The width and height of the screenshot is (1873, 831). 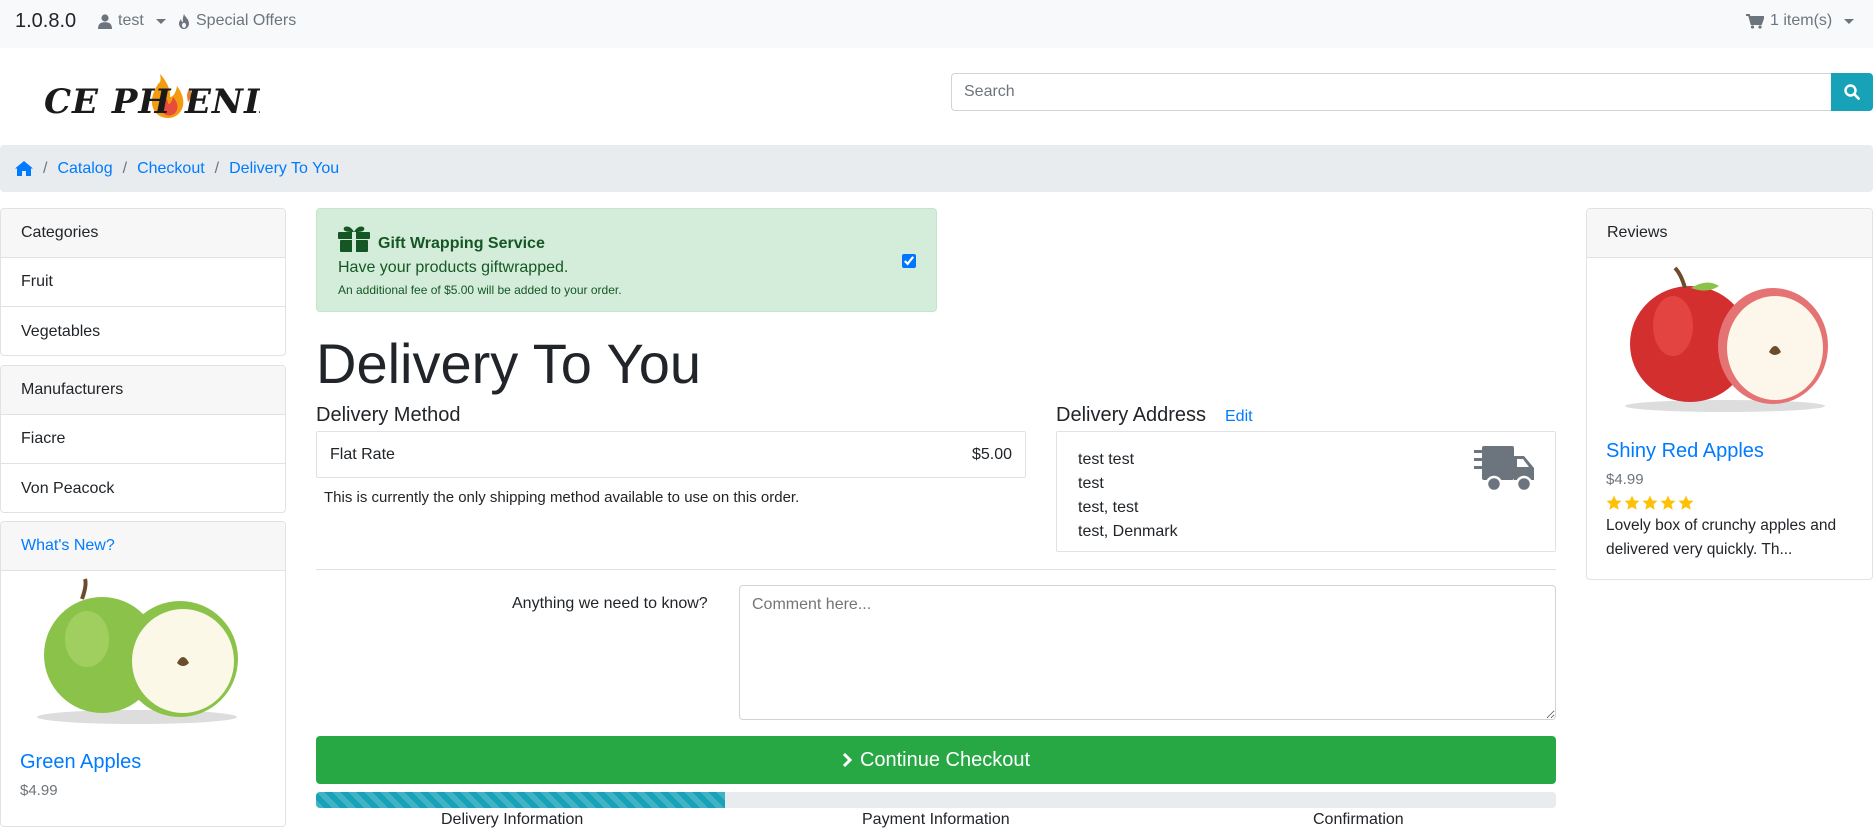 What do you see at coordinates (1391, 92) in the screenshot?
I see `search-input` at bounding box center [1391, 92].